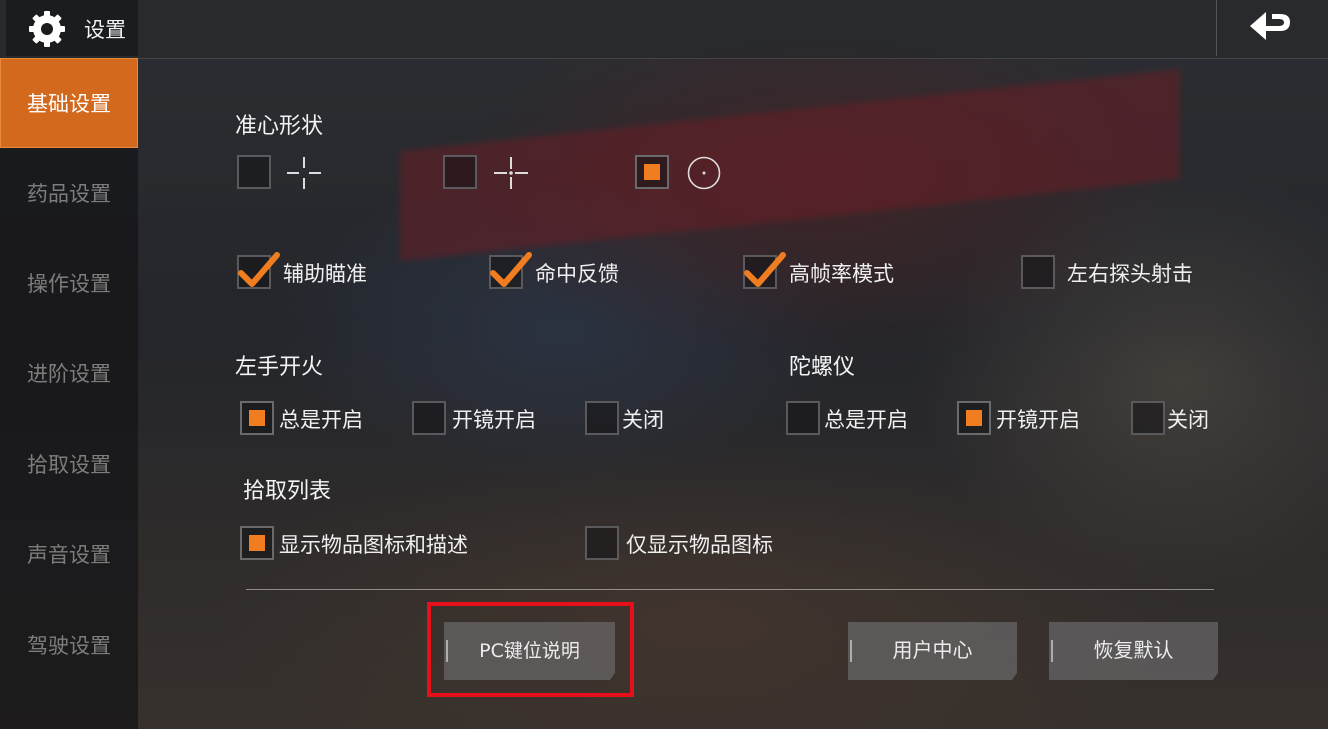  I want to click on left-fire-off-label: 关闭, so click(643, 420).